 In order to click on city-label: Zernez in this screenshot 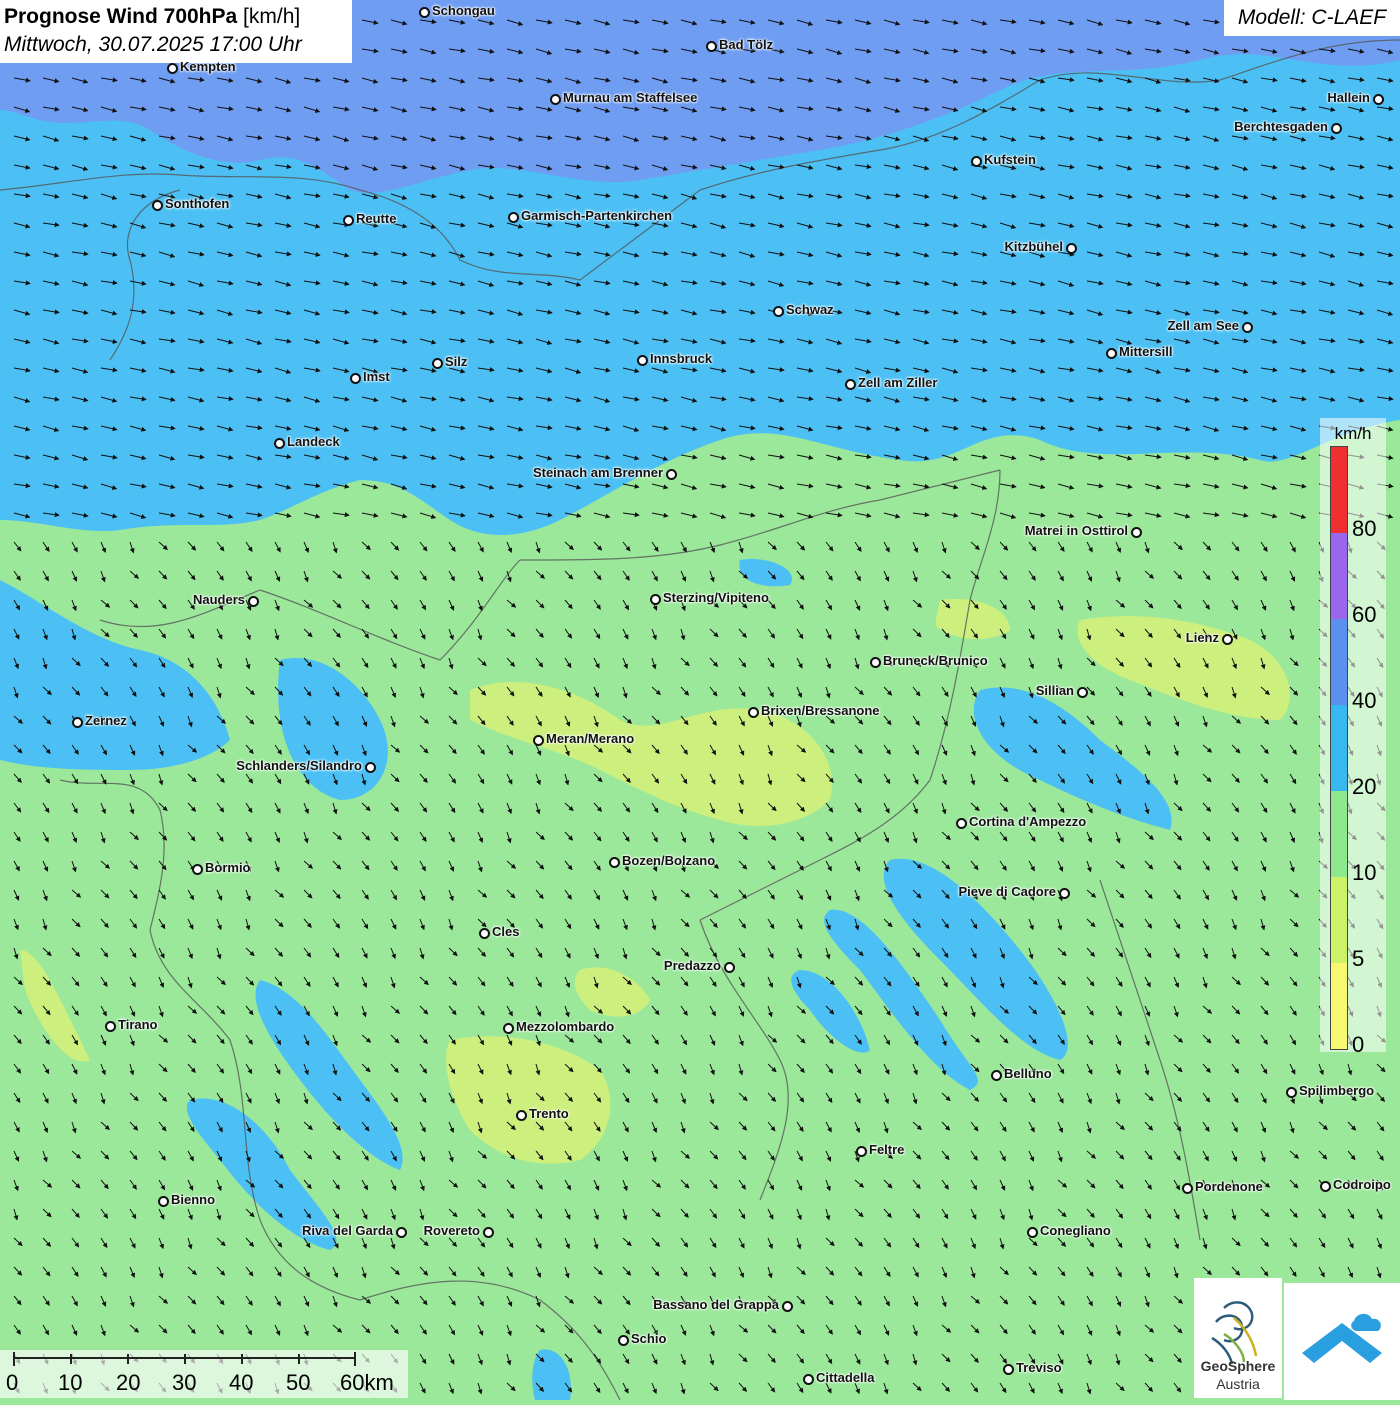, I will do `click(106, 720)`.